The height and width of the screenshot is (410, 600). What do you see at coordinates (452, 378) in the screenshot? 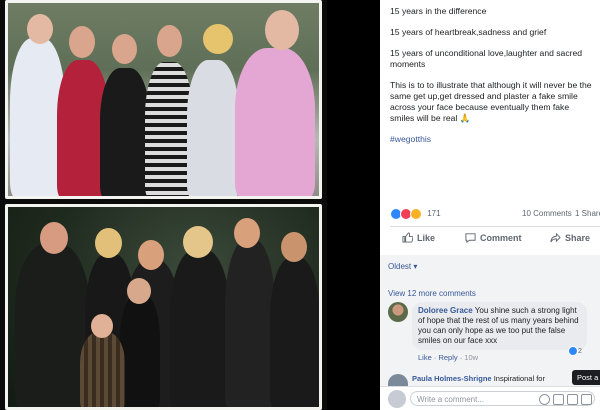
I see `commenter-name: Paula Holmes-Shrigne` at bounding box center [452, 378].